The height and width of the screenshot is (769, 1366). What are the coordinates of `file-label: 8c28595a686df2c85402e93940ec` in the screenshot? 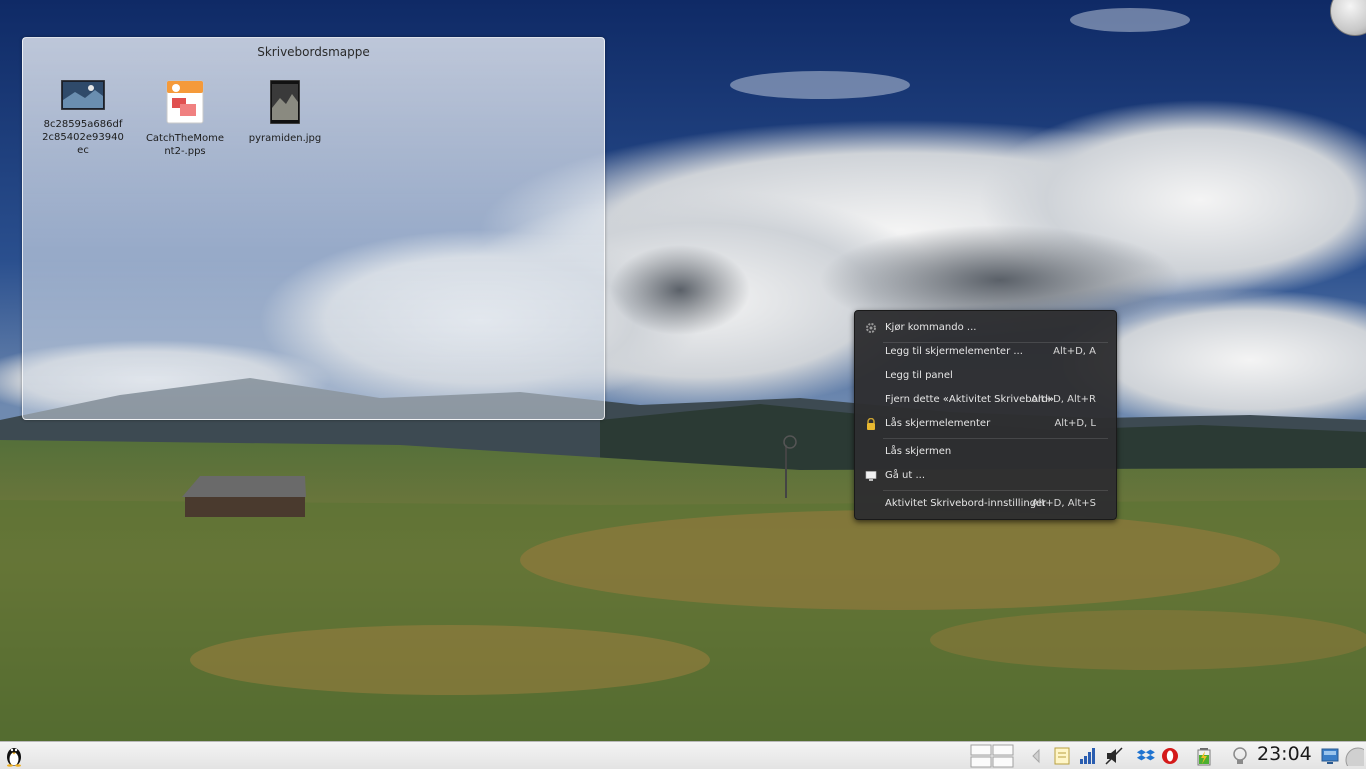 It's located at (83, 137).